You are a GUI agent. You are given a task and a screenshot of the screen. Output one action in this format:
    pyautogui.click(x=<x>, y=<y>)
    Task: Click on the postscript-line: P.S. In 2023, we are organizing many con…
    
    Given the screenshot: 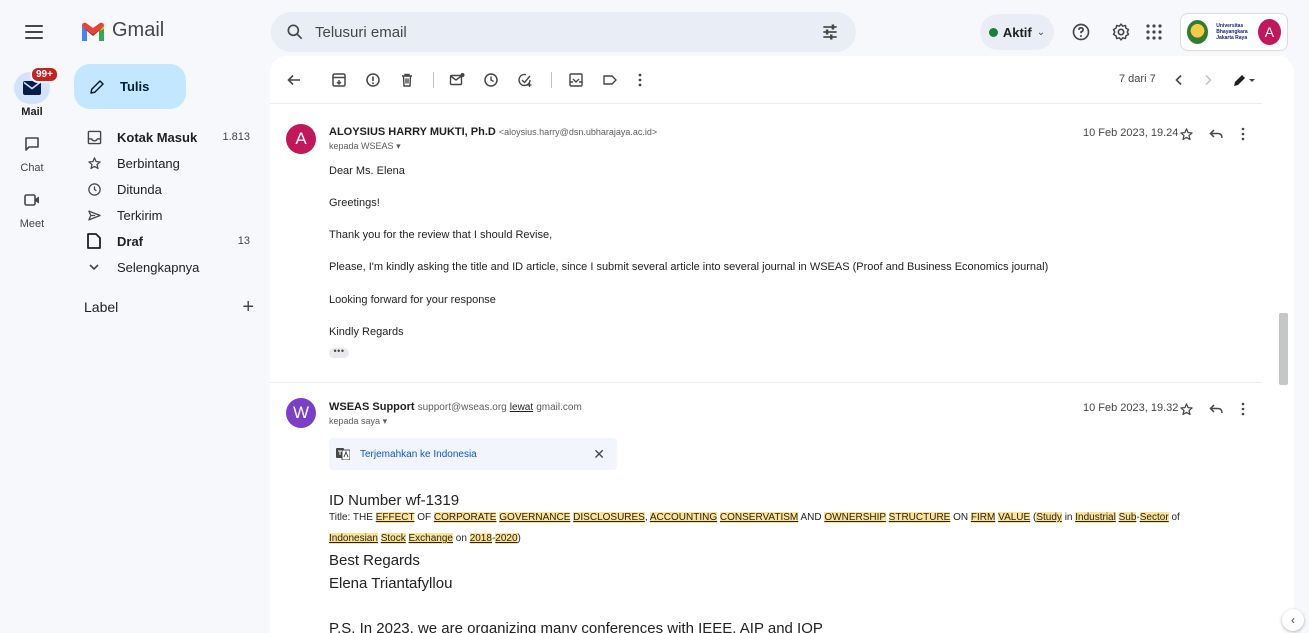 What is the action you would take?
    pyautogui.click(x=576, y=626)
    